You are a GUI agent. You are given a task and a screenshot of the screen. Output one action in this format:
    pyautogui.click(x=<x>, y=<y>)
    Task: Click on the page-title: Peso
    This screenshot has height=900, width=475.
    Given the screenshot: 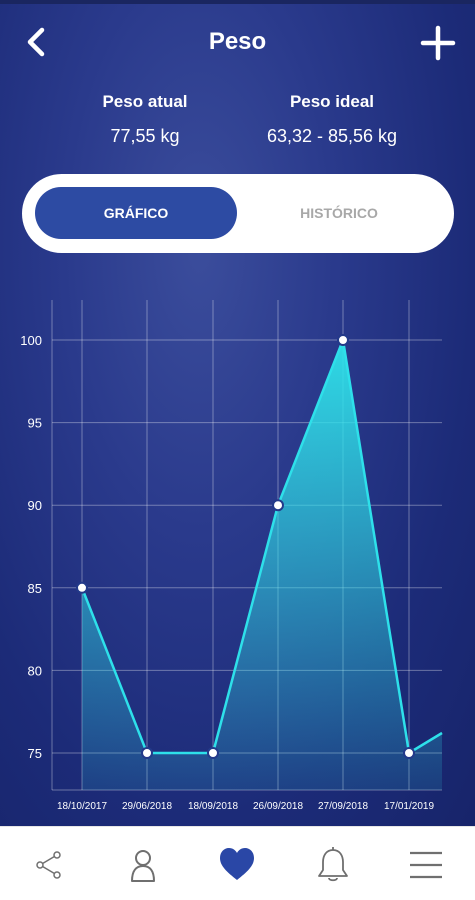 What is the action you would take?
    pyautogui.click(x=237, y=41)
    